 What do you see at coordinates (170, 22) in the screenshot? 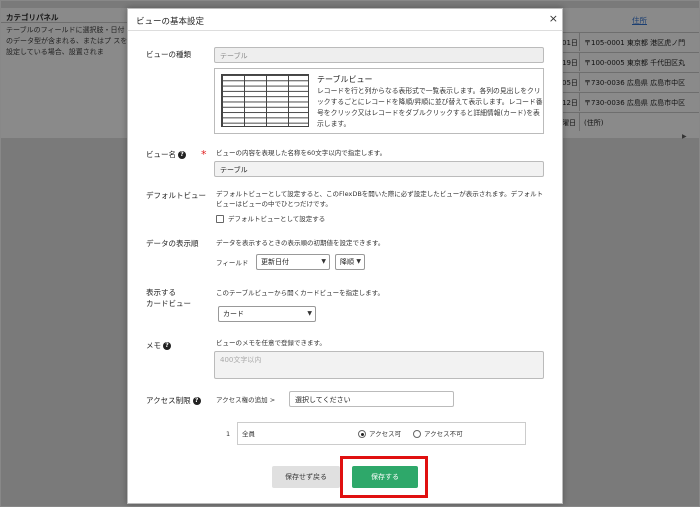
I see `dialog-title: ビューの基本設定` at bounding box center [170, 22].